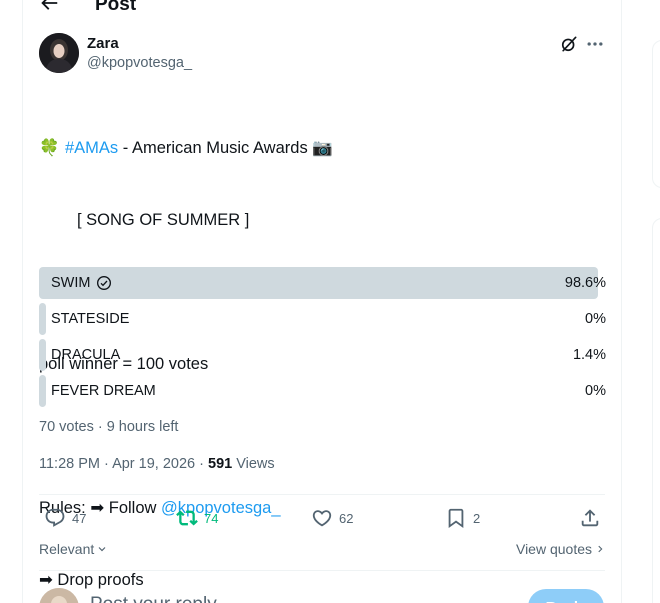  What do you see at coordinates (79, 518) in the screenshot?
I see `reply-count: 47` at bounding box center [79, 518].